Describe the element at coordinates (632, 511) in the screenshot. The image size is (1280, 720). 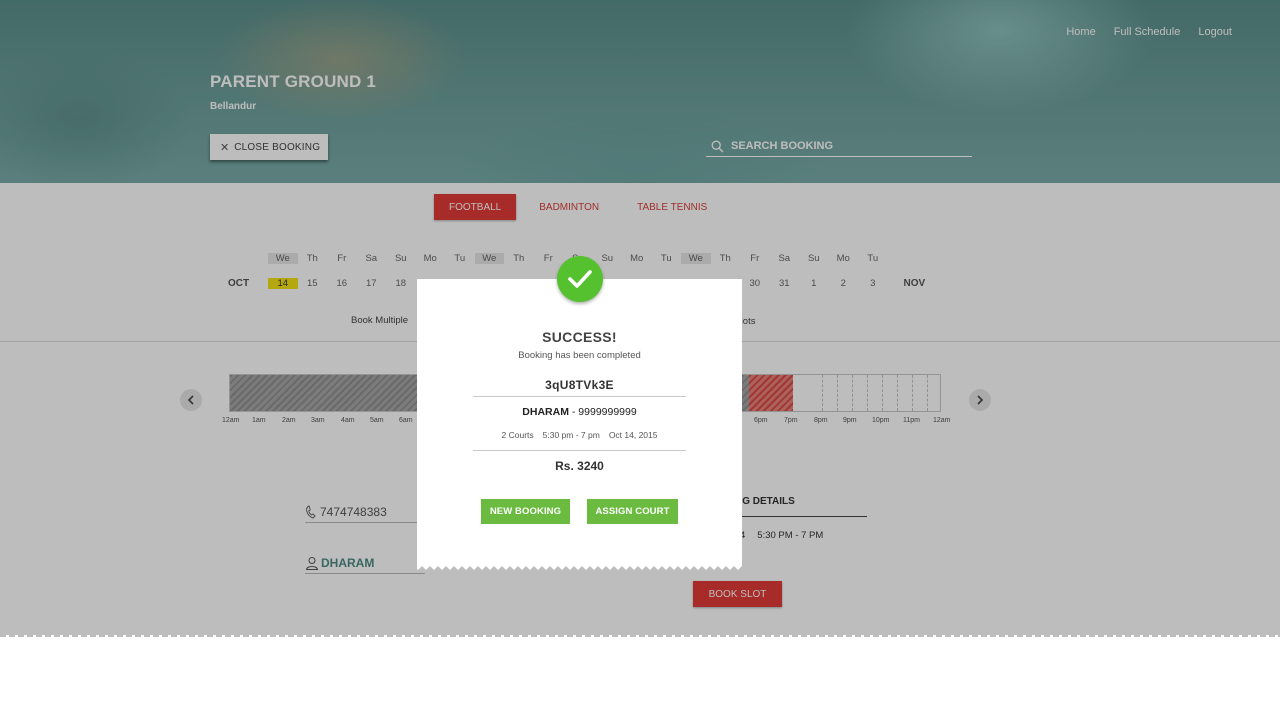
I see `assign-court-button: ASSIGN COURT` at that location.